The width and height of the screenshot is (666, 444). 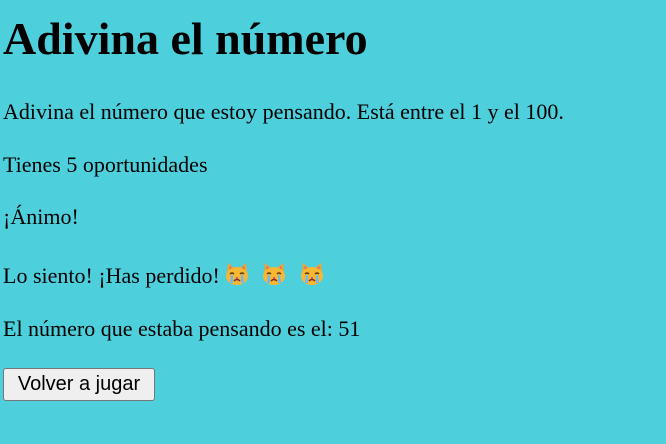 I want to click on result-message: Lo siento! ¡Has perdido!, so click(x=167, y=277).